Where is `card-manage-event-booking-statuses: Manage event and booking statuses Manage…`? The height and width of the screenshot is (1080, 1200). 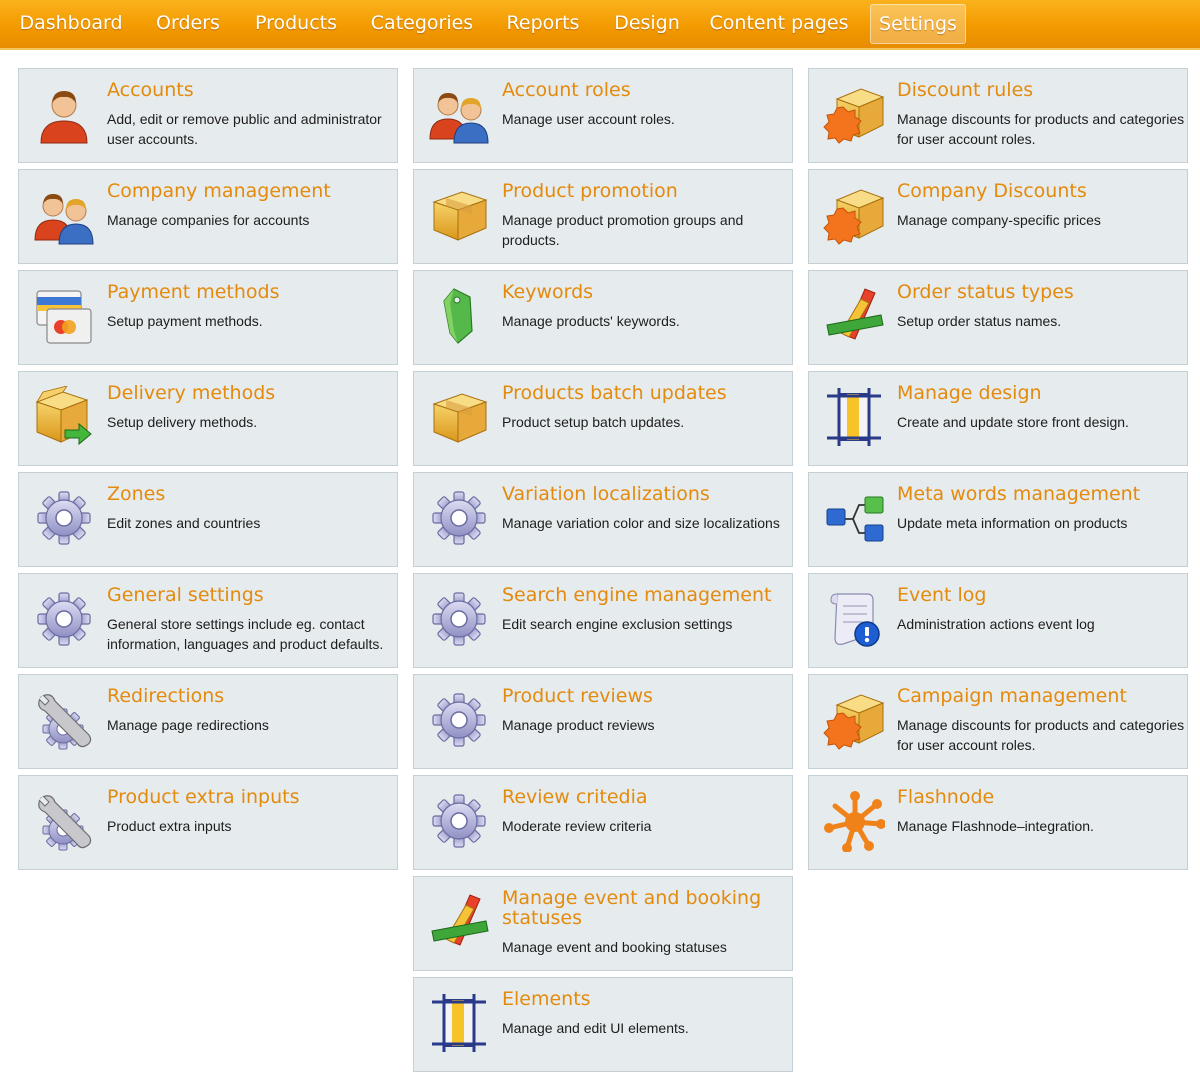
card-manage-event-booking-statuses: Manage event and booking statuses Manage… is located at coordinates (603, 923).